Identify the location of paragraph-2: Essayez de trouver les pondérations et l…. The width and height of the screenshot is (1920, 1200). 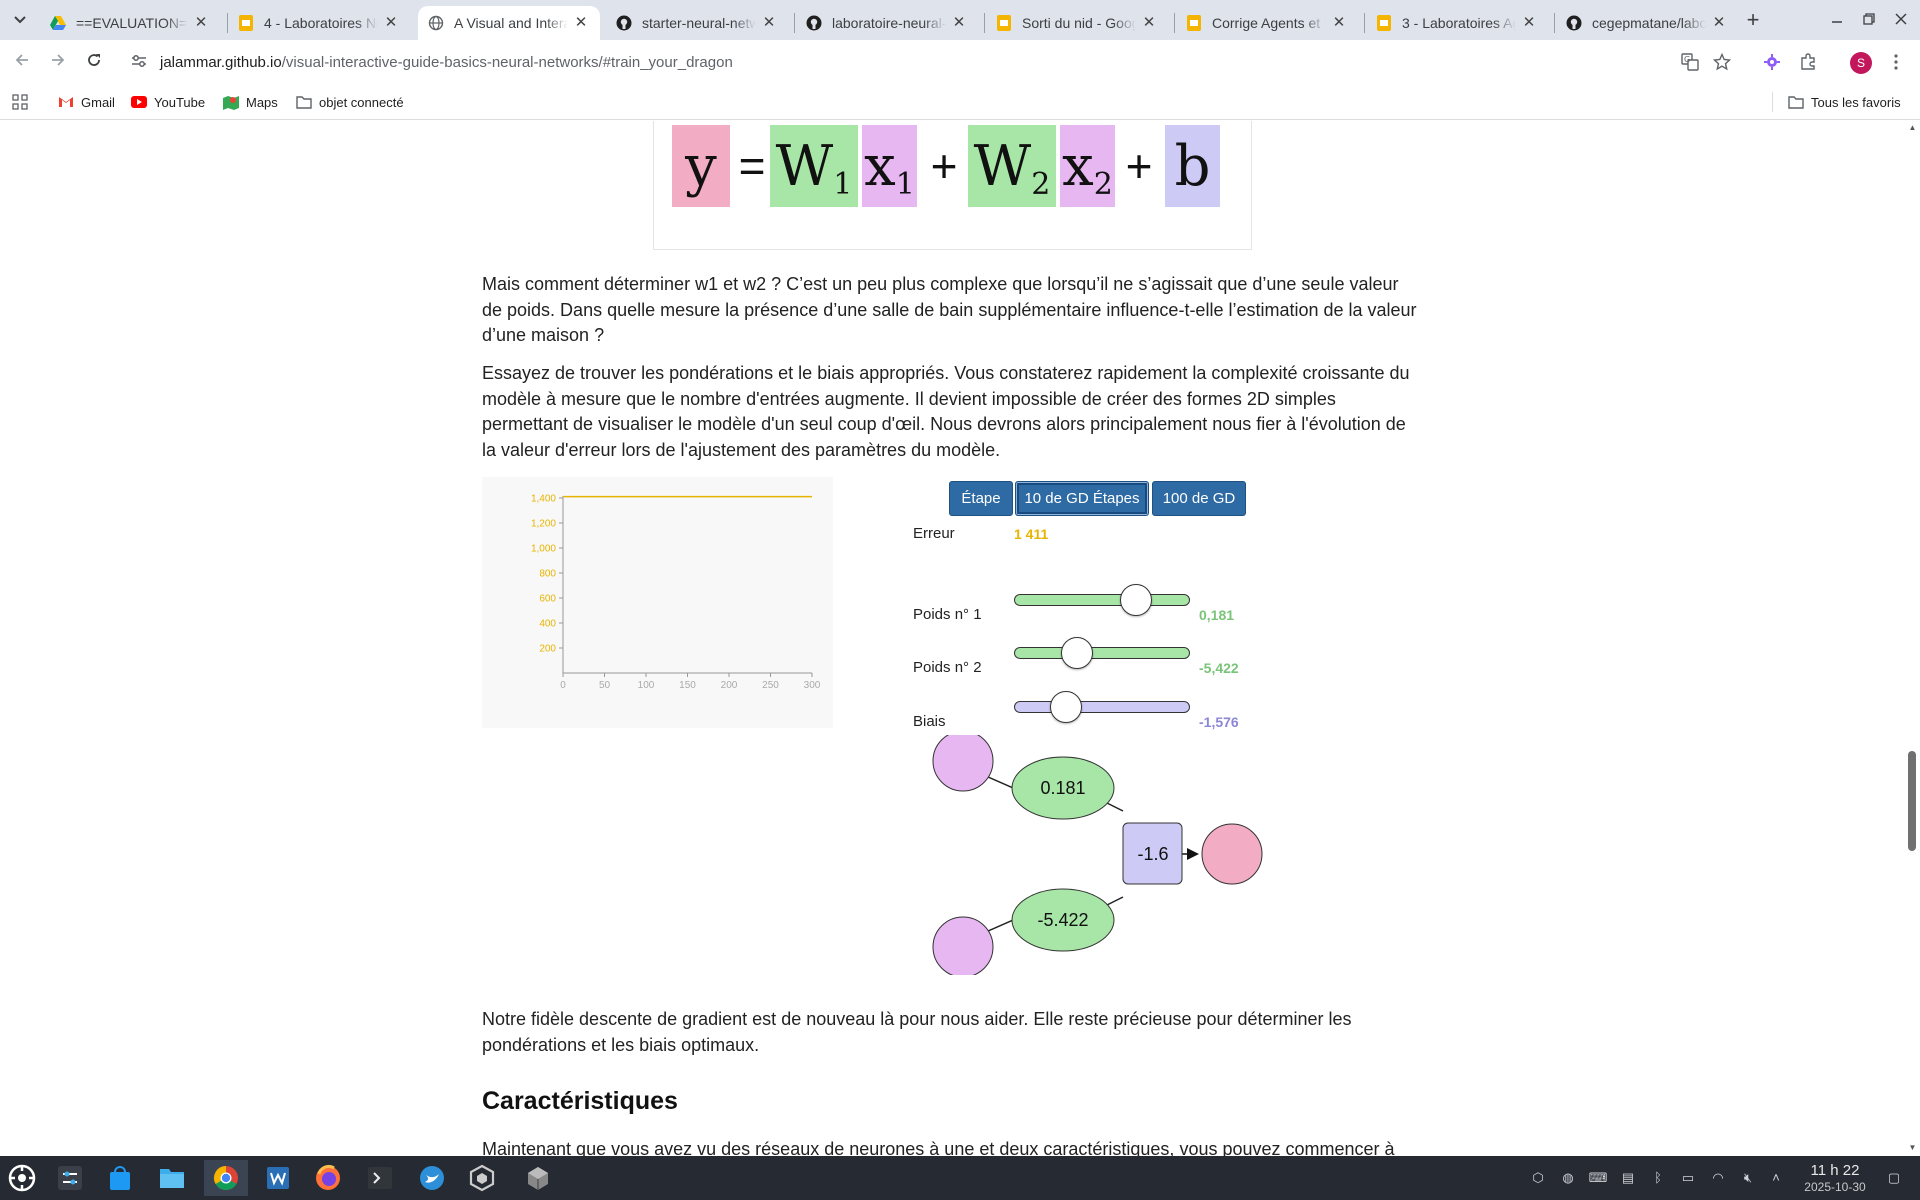
(946, 411).